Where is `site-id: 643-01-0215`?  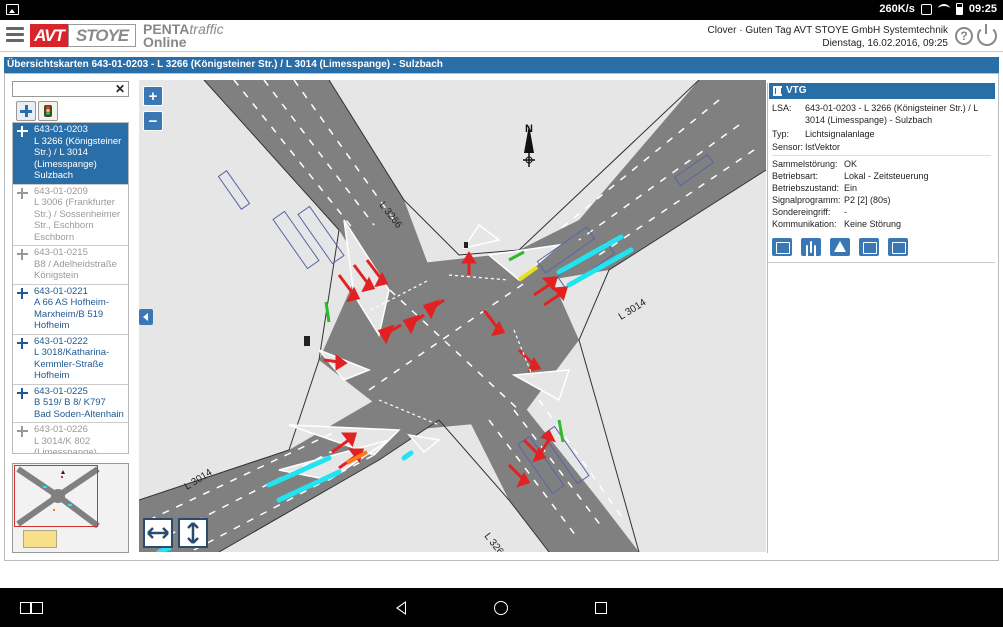 site-id: 643-01-0215 is located at coordinates (61, 252).